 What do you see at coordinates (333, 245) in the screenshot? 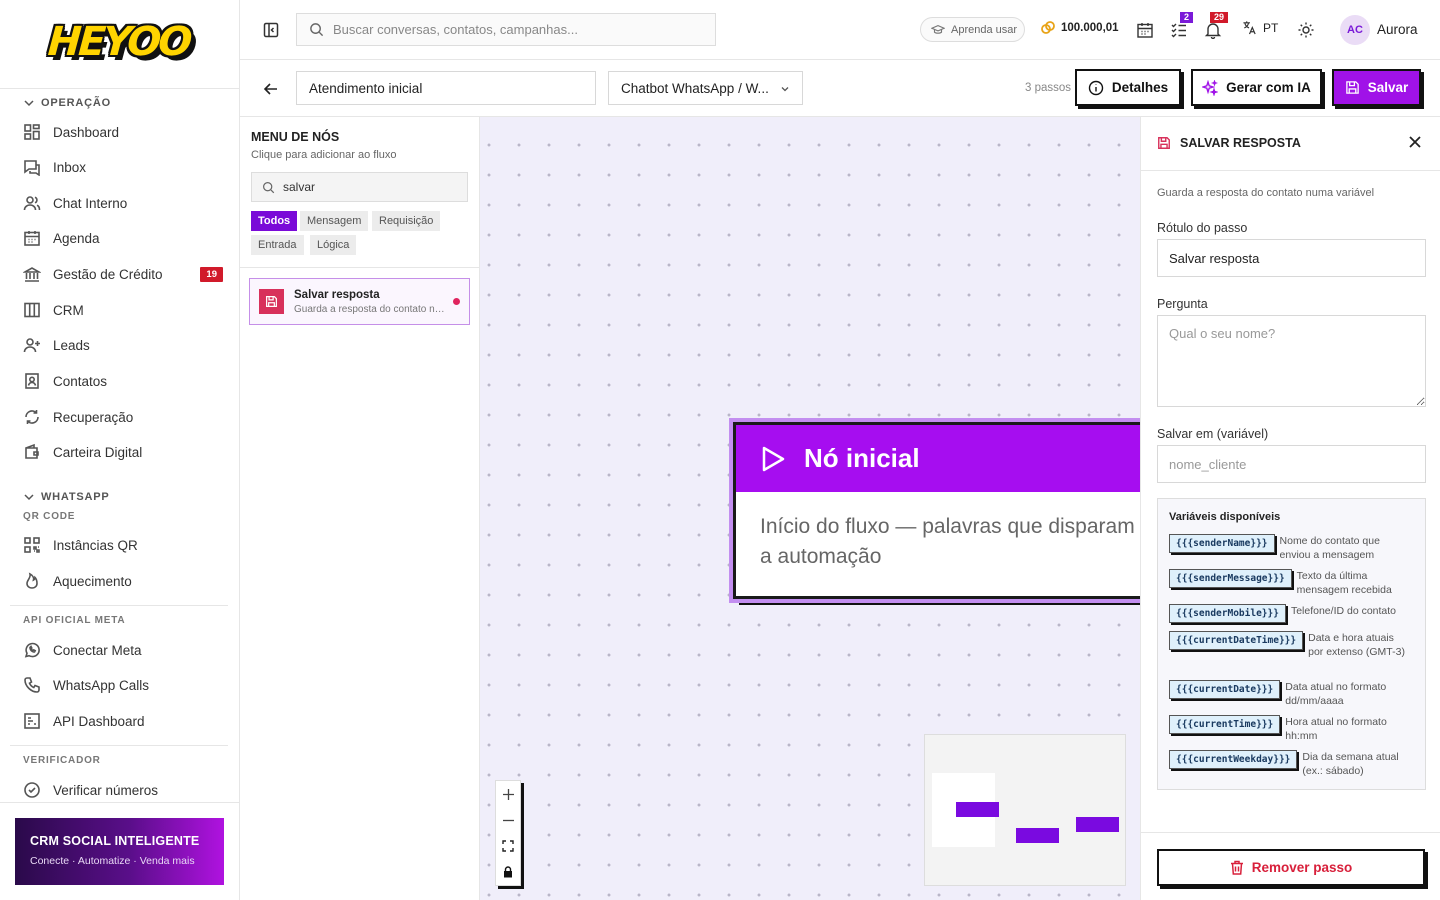
I see `filter-logica: Lógica` at bounding box center [333, 245].